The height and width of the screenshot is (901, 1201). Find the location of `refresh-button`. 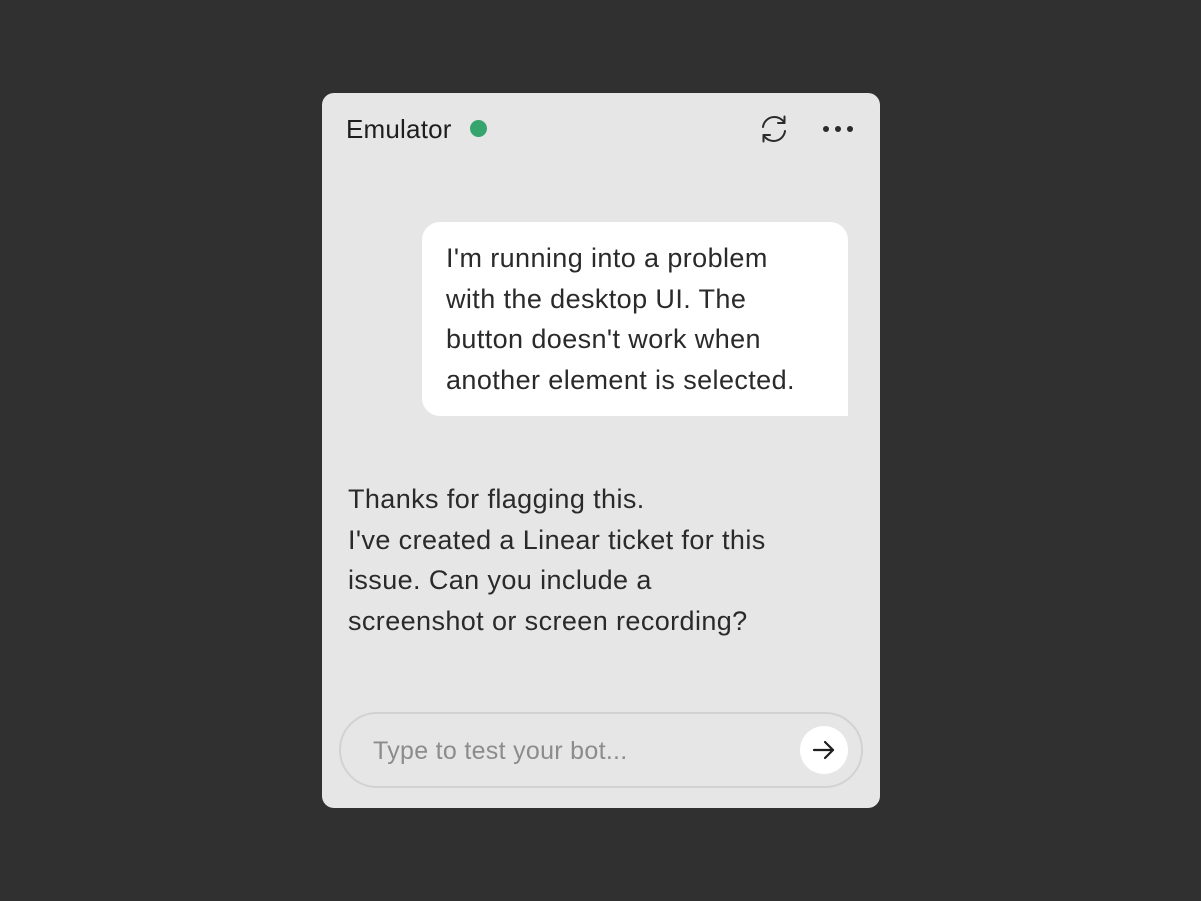

refresh-button is located at coordinates (774, 129).